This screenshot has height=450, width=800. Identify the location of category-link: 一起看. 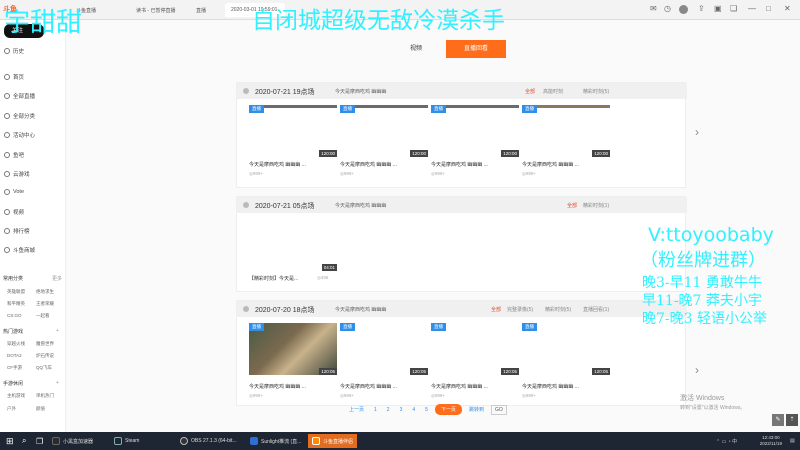
(43, 316).